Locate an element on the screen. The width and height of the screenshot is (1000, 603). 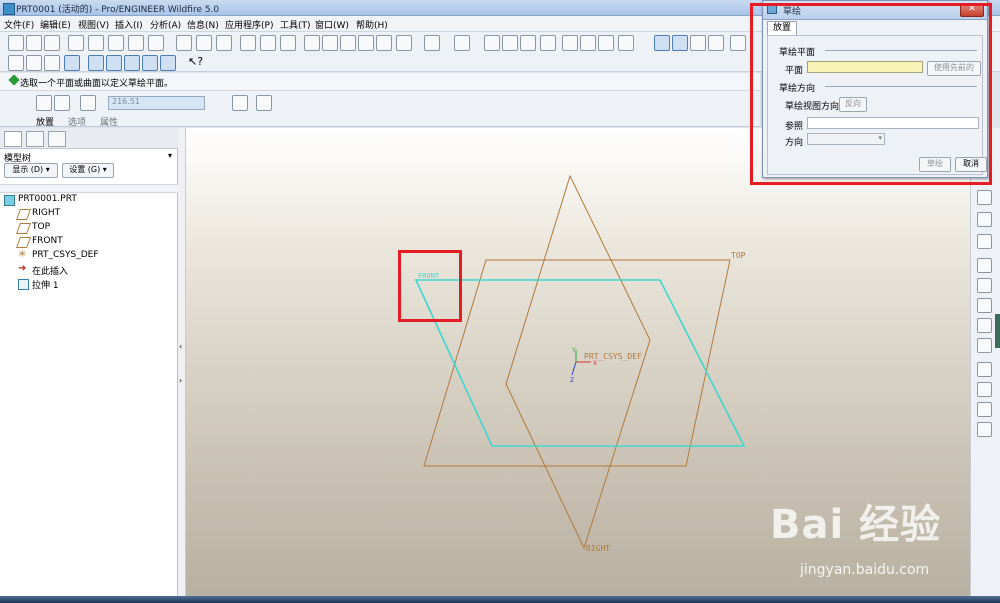
tree-node-csys: ✳ PRT_CSYS_DEF is located at coordinates (58, 255).